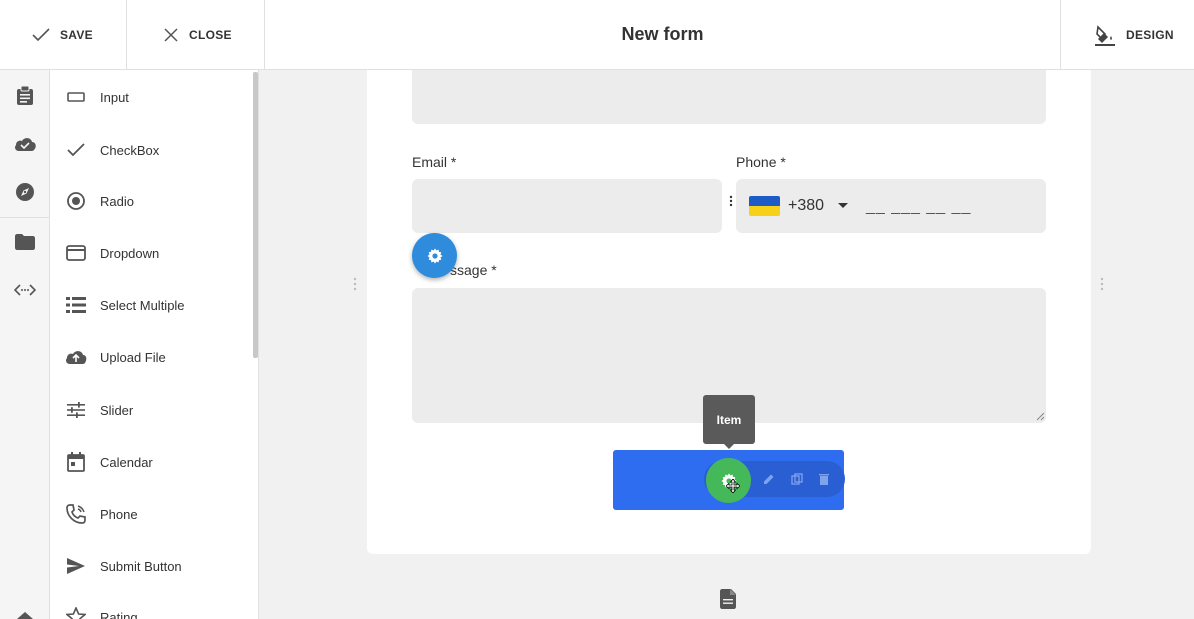 This screenshot has width=1194, height=619. I want to click on star-icon, so click(76, 612).